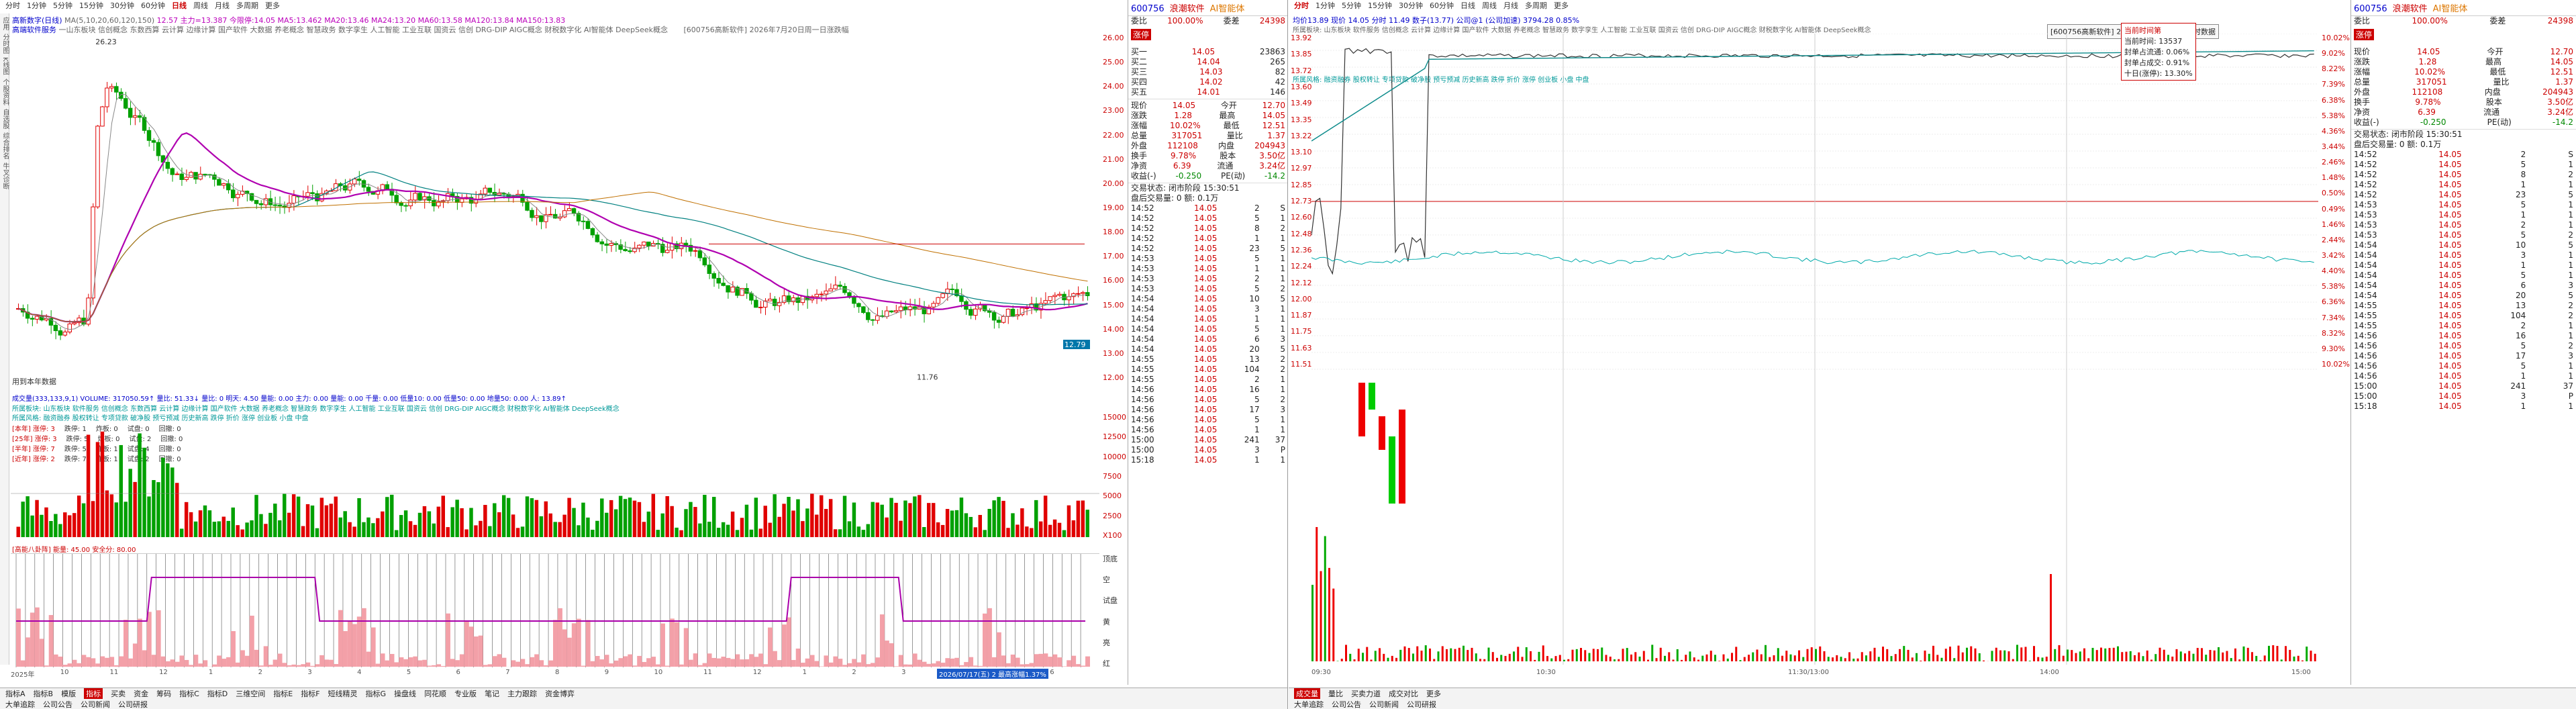  What do you see at coordinates (1307, 693) in the screenshot?
I see `bottom-tab: 成交量` at bounding box center [1307, 693].